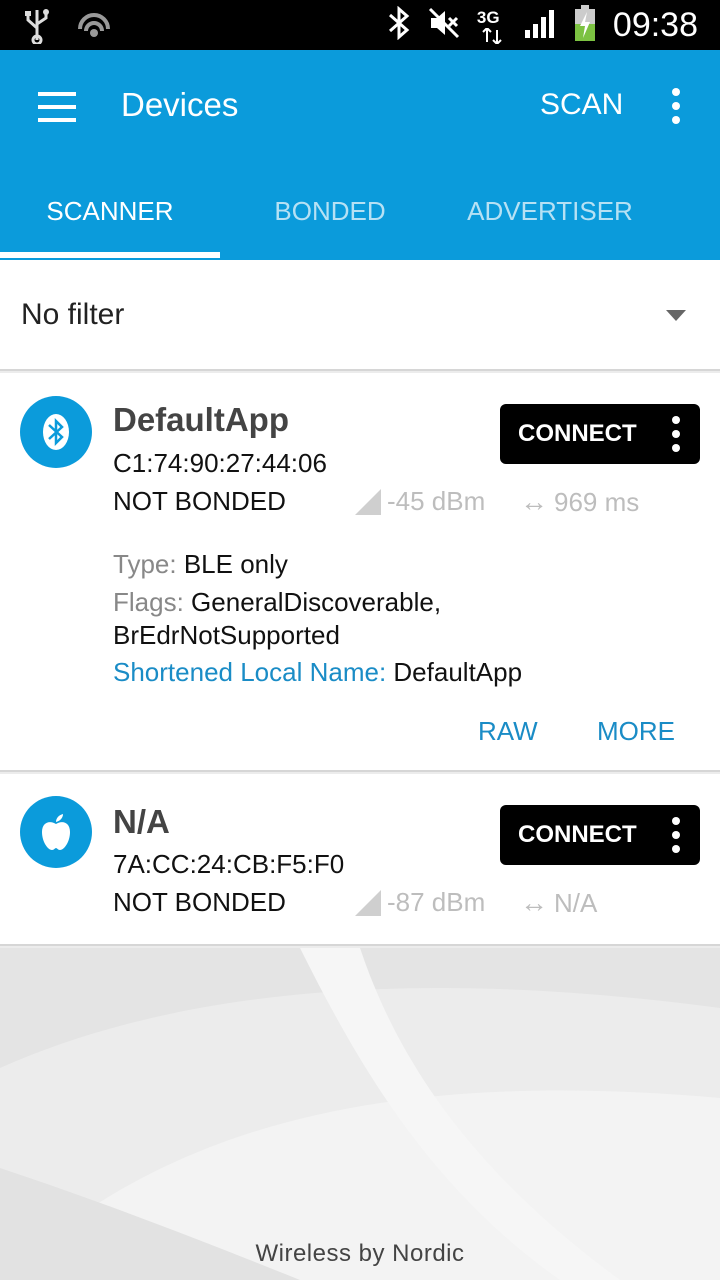 This screenshot has height=1280, width=720. I want to click on detail-type-label: Type:, so click(145, 564).